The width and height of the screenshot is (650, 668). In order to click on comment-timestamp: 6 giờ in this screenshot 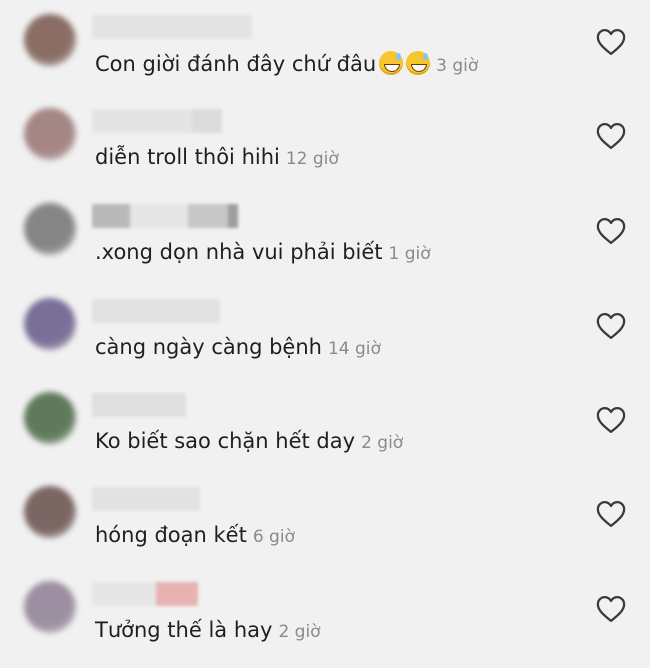, I will do `click(273, 537)`.